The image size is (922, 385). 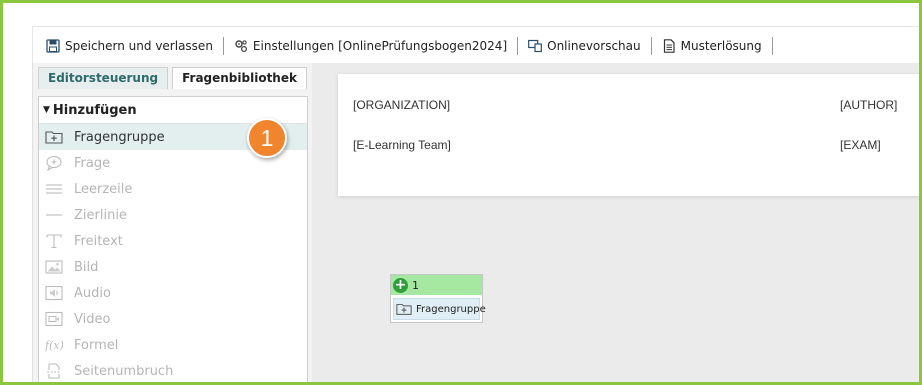 I want to click on list-item-label: Frage, so click(x=92, y=163).